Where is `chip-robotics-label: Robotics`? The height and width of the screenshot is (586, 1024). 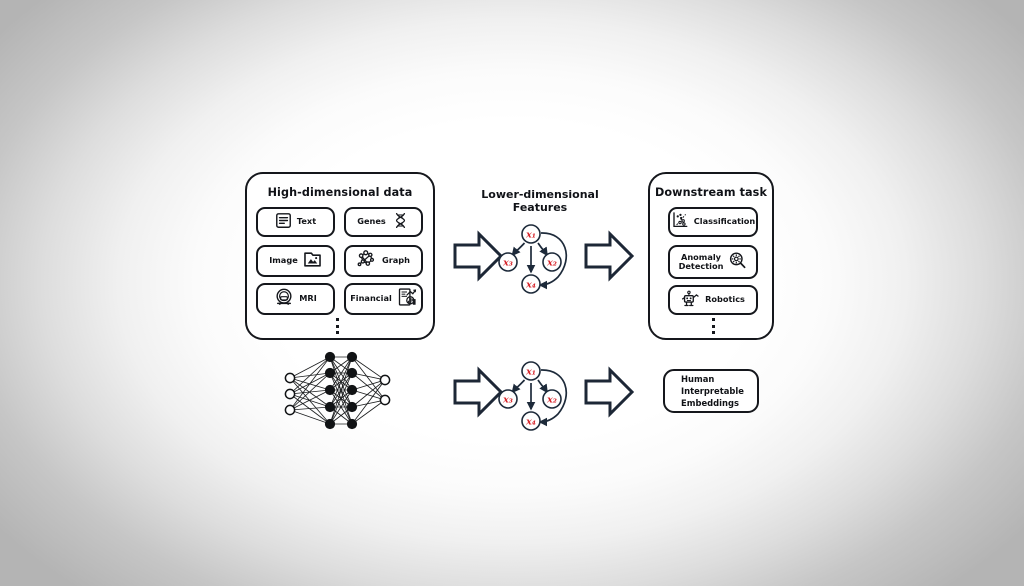 chip-robotics-label: Robotics is located at coordinates (725, 299).